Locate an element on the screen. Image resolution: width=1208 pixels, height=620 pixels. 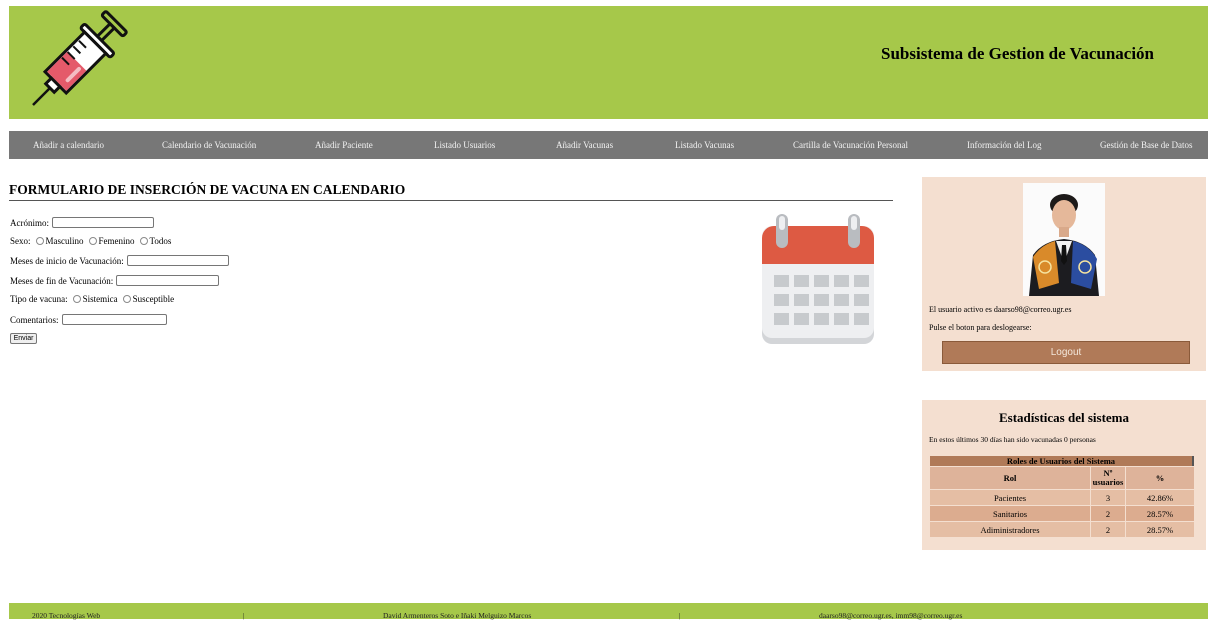
acronimo-label: Acrónimo: is located at coordinates (29, 222).